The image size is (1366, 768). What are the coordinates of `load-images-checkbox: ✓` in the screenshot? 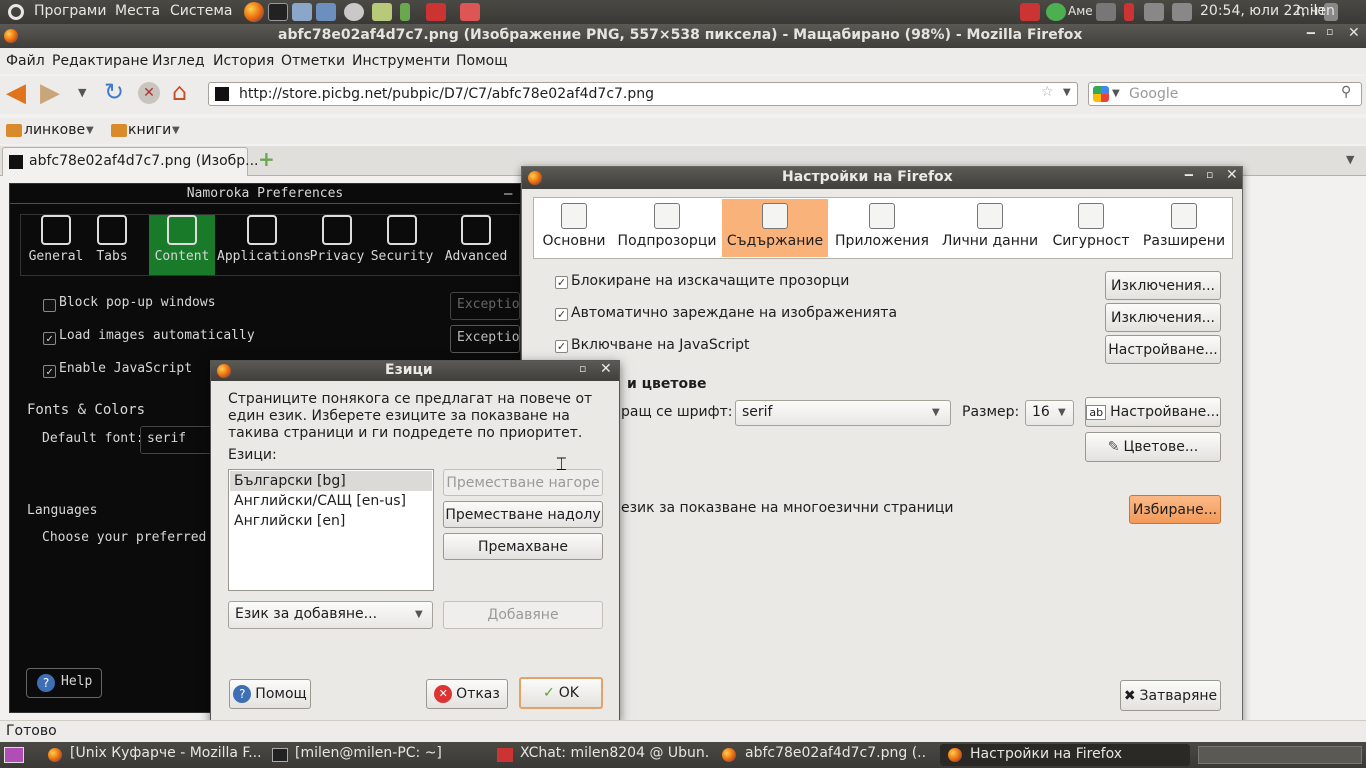 It's located at (561, 314).